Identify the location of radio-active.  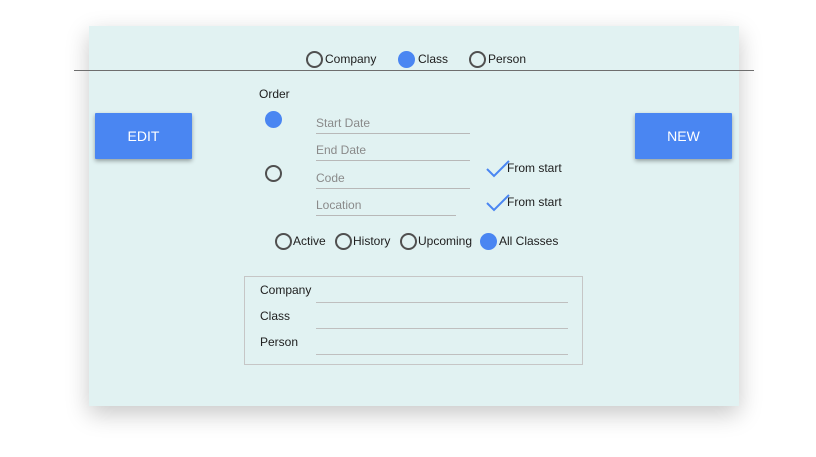
(283, 241).